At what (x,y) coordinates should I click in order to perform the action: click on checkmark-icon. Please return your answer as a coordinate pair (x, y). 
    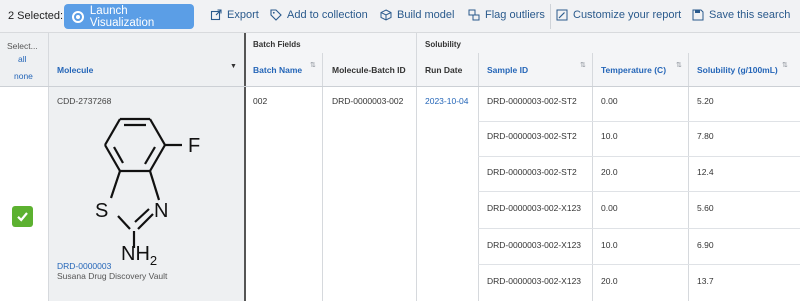
    Looking at the image, I should click on (22, 217).